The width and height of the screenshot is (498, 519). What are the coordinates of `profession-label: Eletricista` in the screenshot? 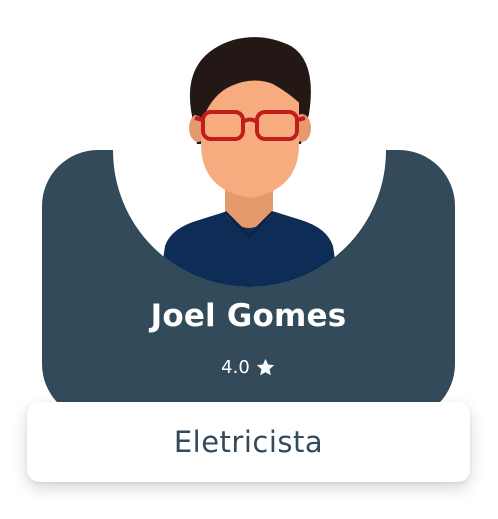 It's located at (248, 442).